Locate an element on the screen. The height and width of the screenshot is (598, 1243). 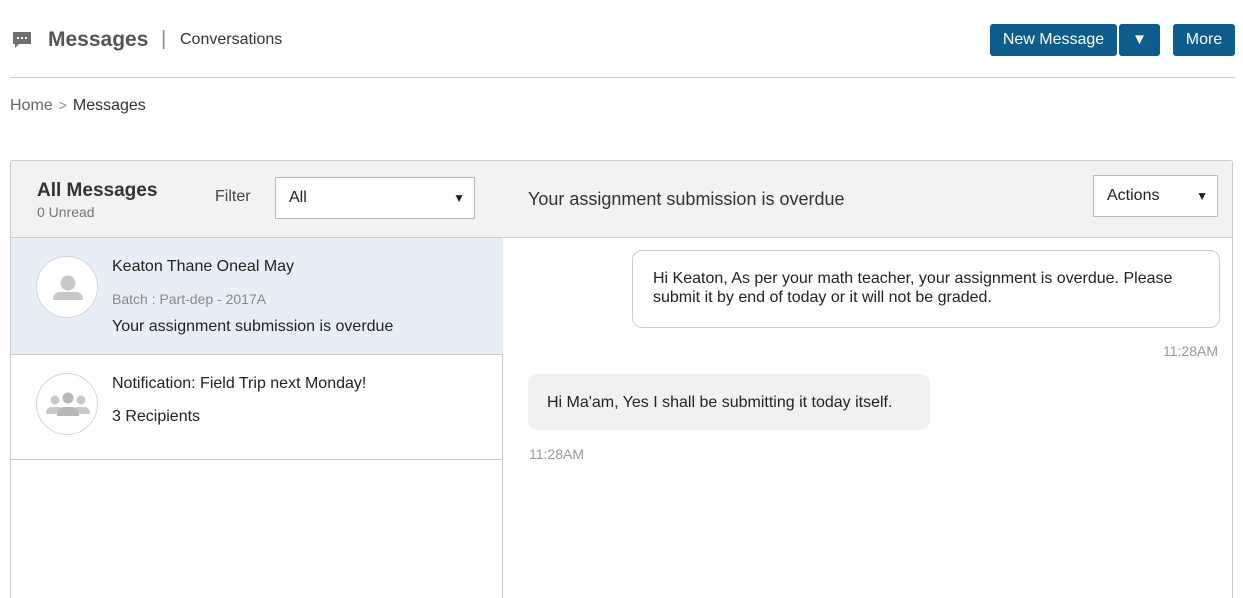
unread-count: 0 Unread is located at coordinates (66, 212).